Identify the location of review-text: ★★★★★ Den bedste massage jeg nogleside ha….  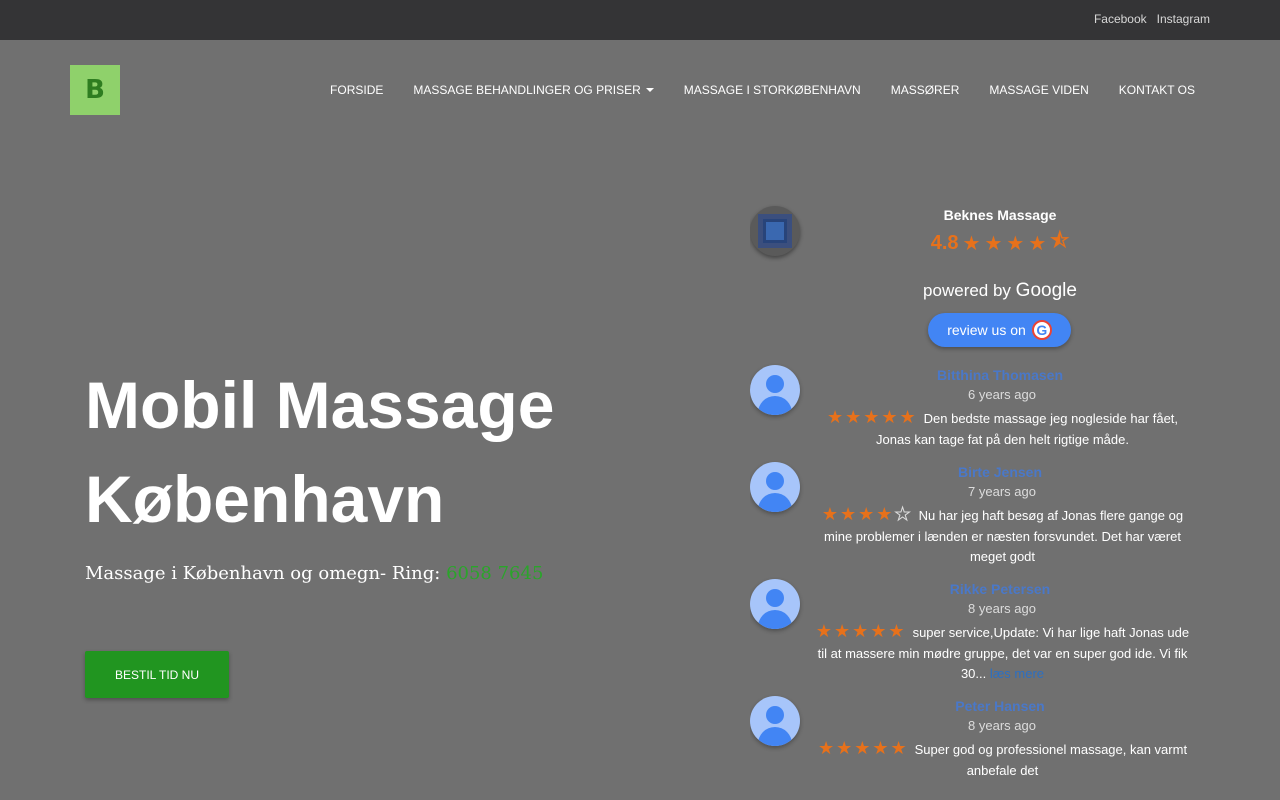
(1002, 428).